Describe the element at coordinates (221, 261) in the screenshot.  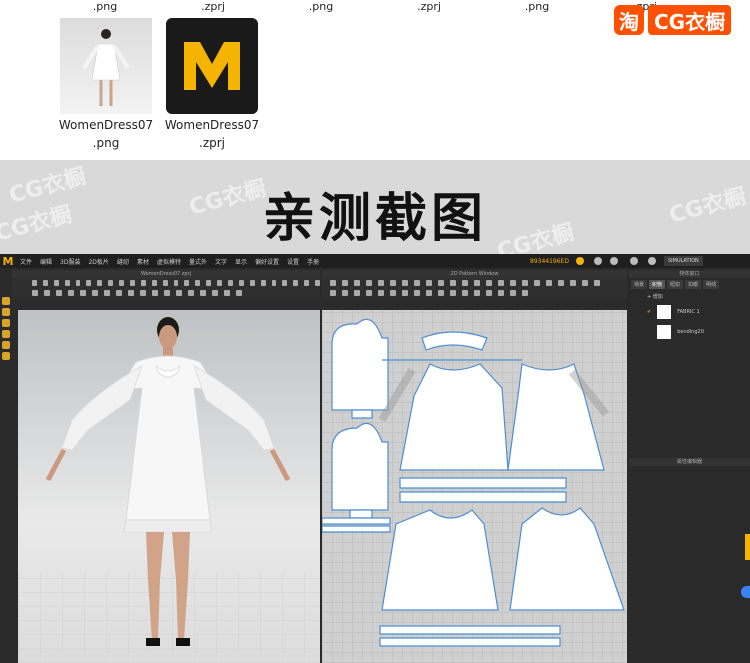
I see `menu-item: 文字` at that location.